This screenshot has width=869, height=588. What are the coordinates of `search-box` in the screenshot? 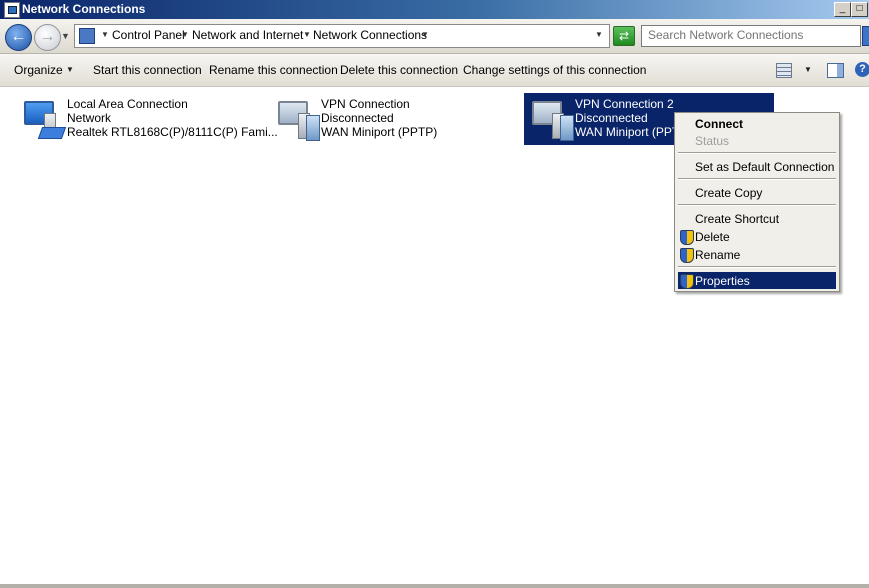 It's located at (751, 36).